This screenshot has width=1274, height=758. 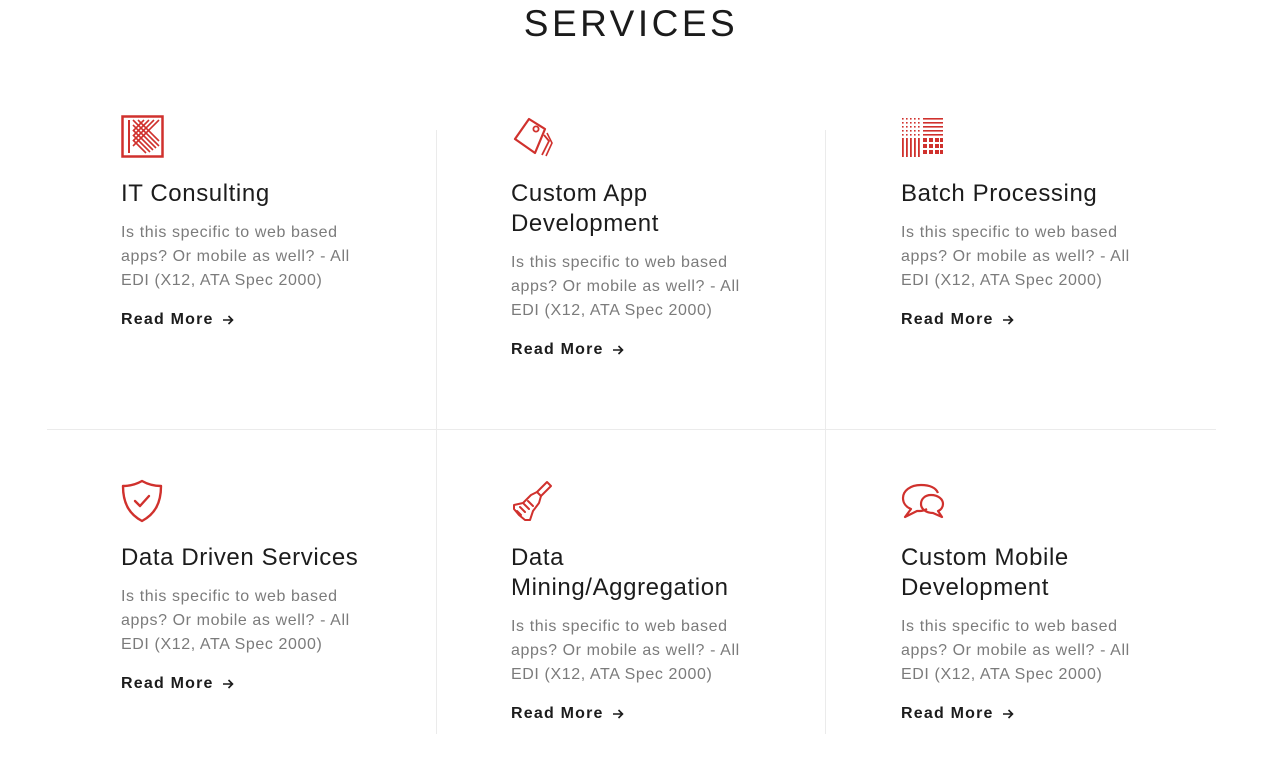 I want to click on service-title: Custom Mobile Development, so click(x=985, y=572).